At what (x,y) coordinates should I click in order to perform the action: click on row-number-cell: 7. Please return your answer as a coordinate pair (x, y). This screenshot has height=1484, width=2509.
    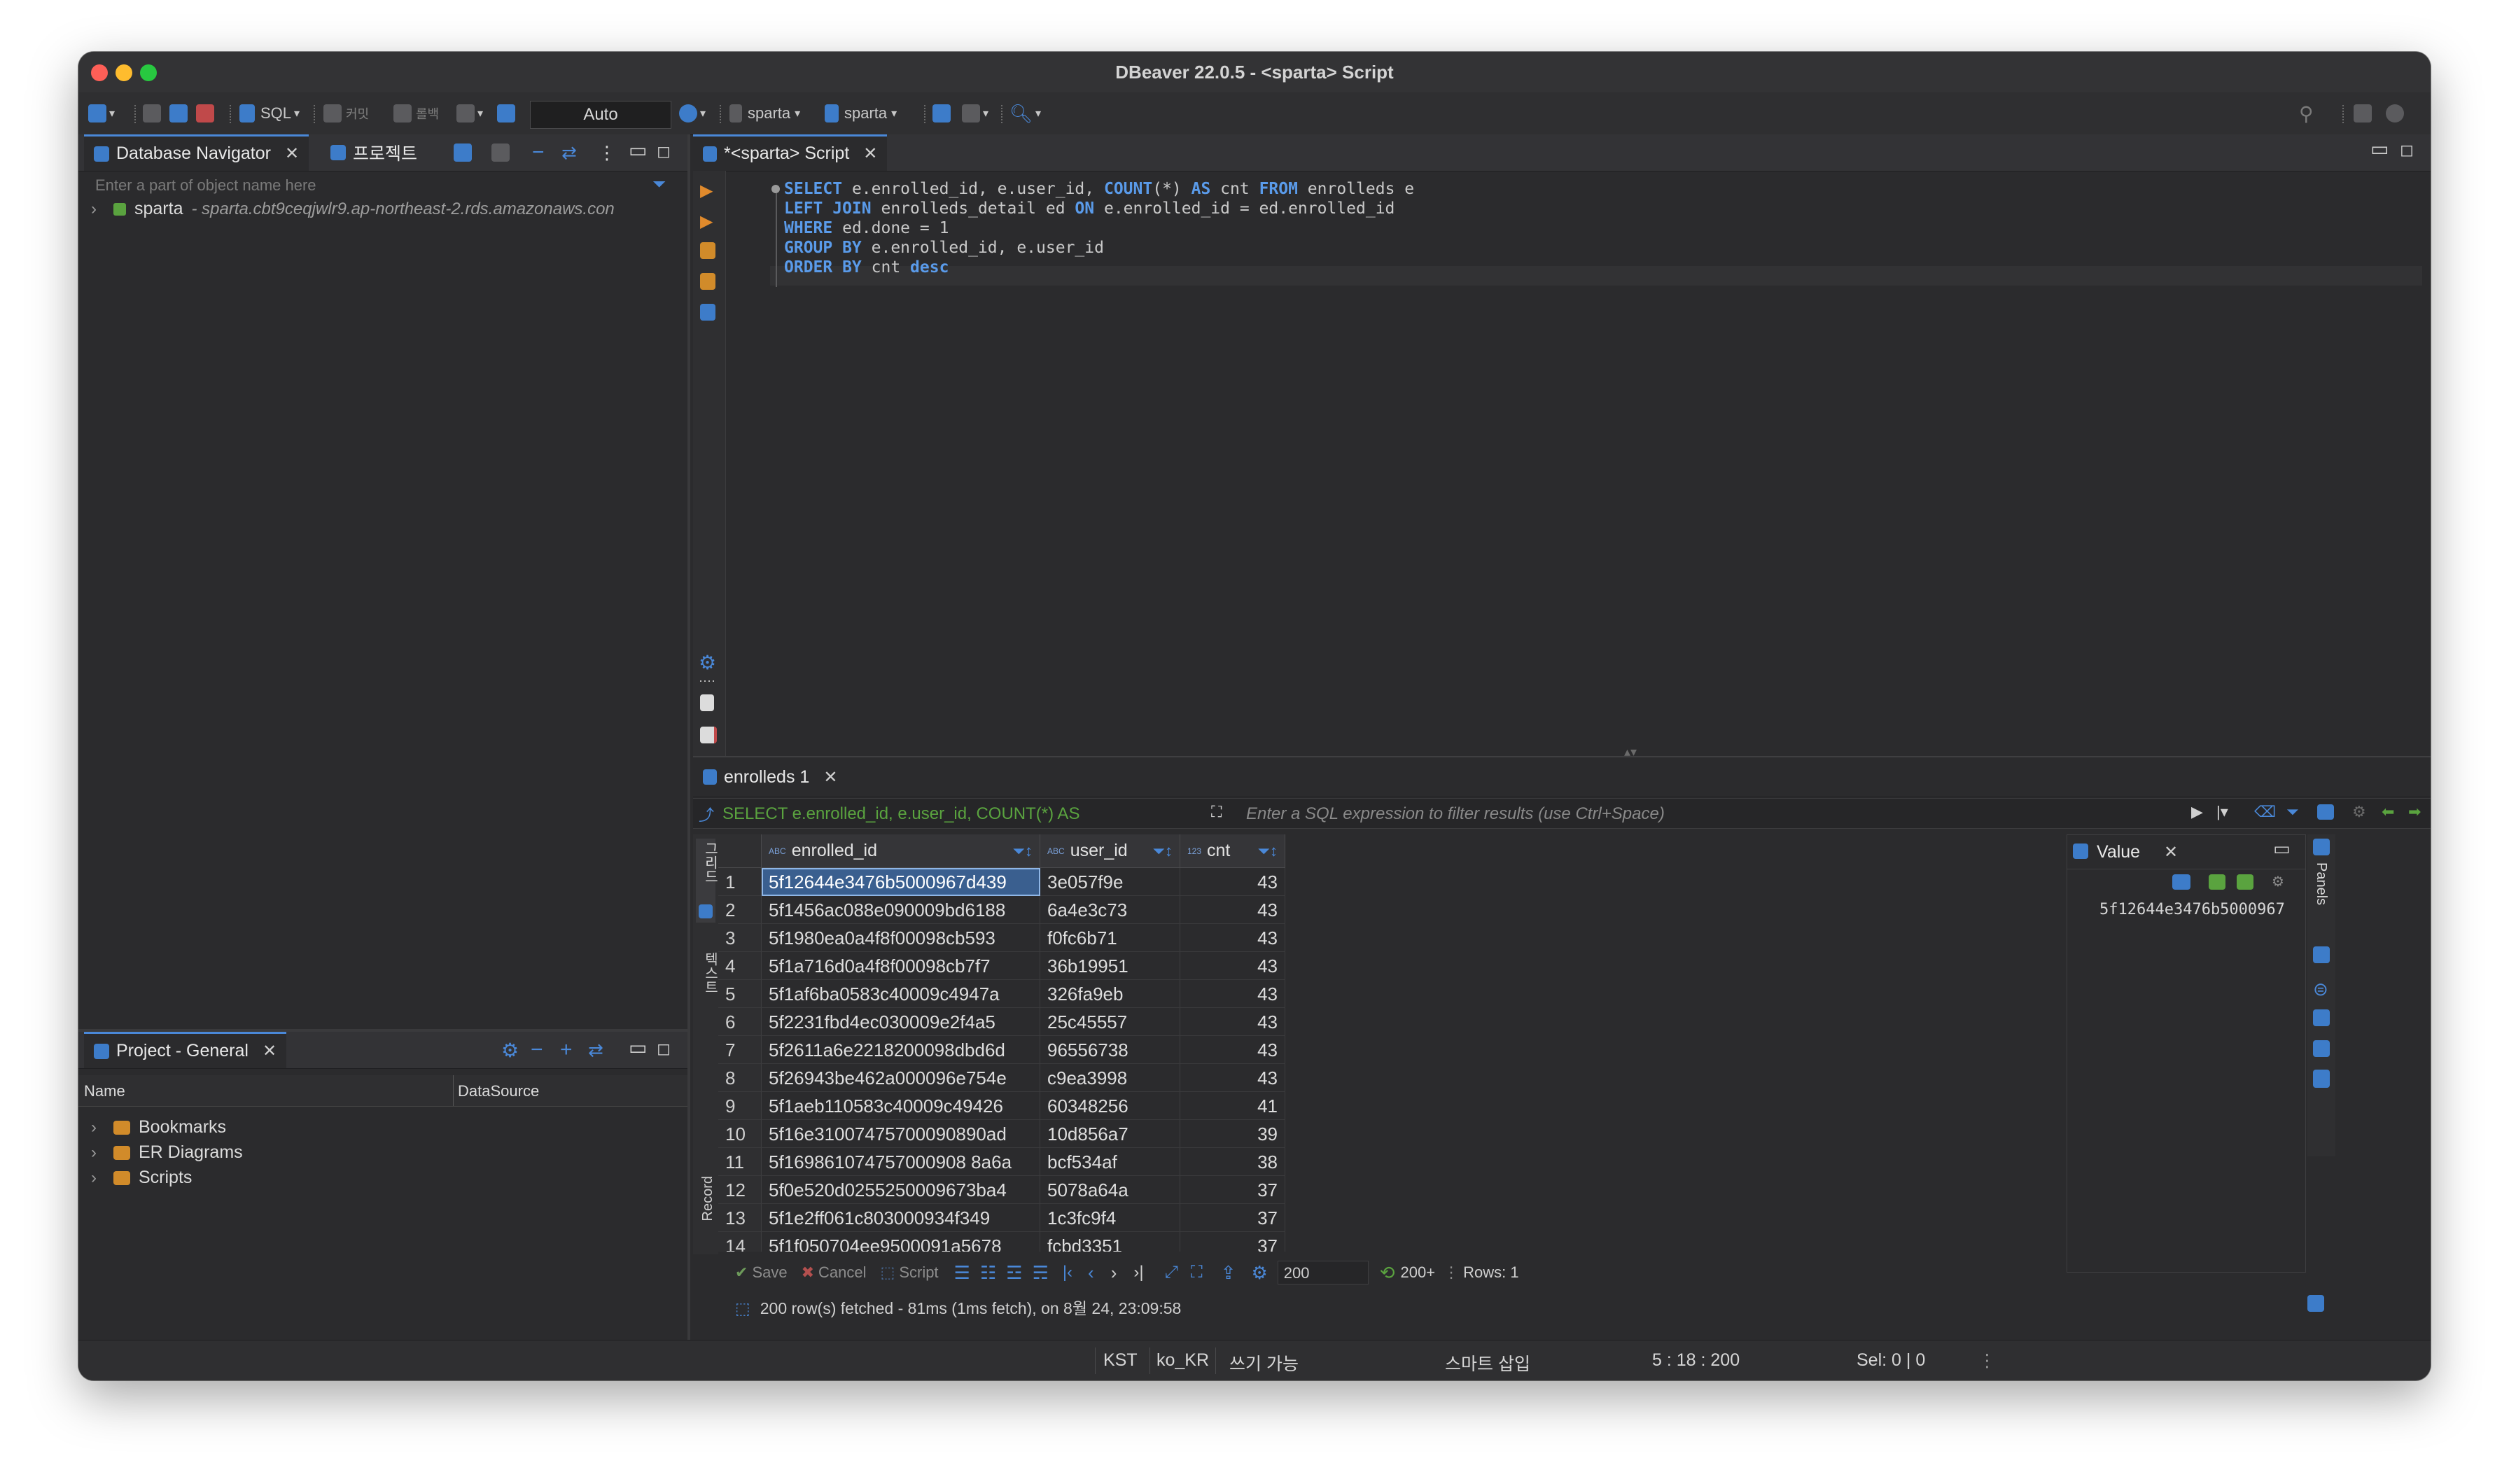
    Looking at the image, I should click on (740, 1050).